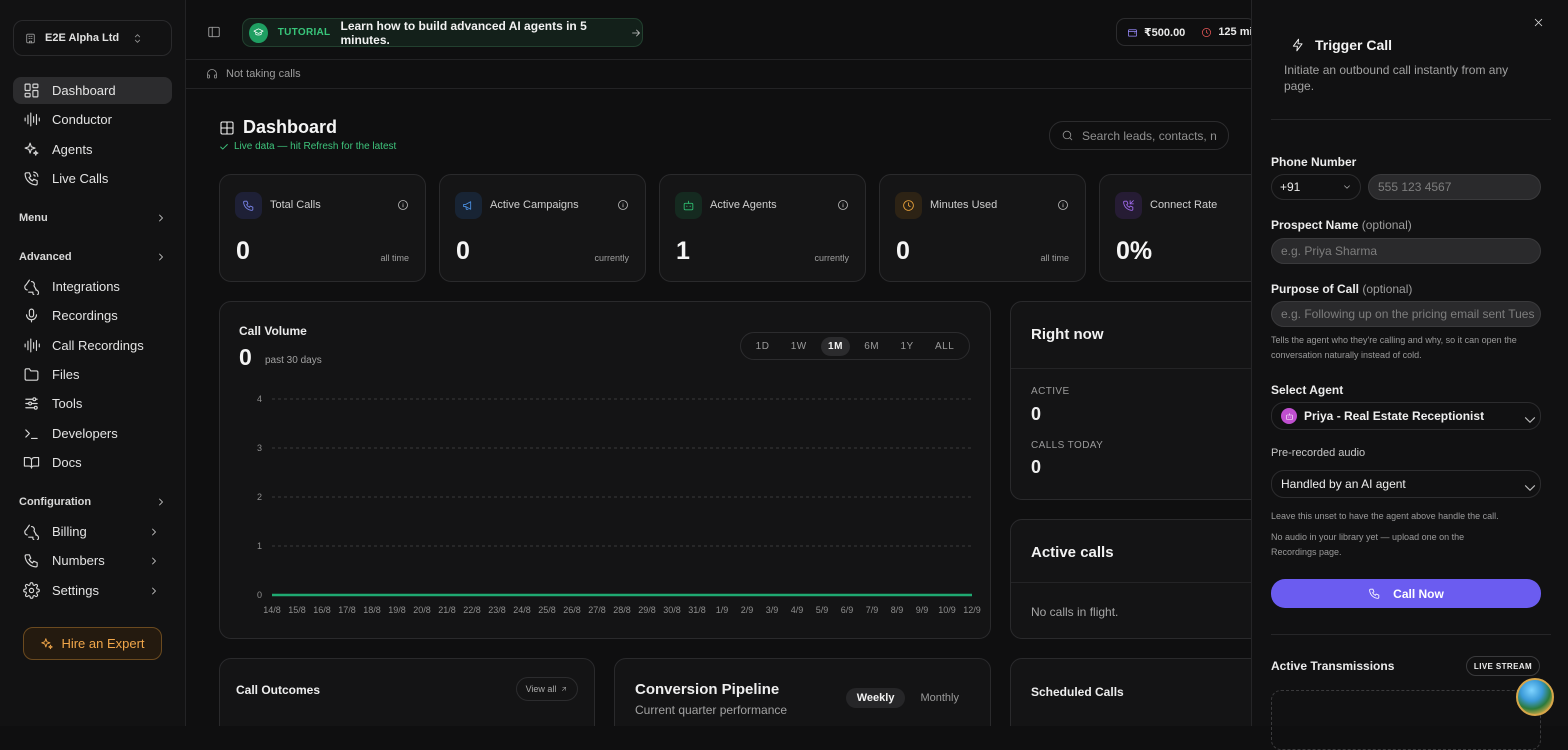  Describe the element at coordinates (747, 610) in the screenshot. I see `x-tick-label: 2/9` at that location.